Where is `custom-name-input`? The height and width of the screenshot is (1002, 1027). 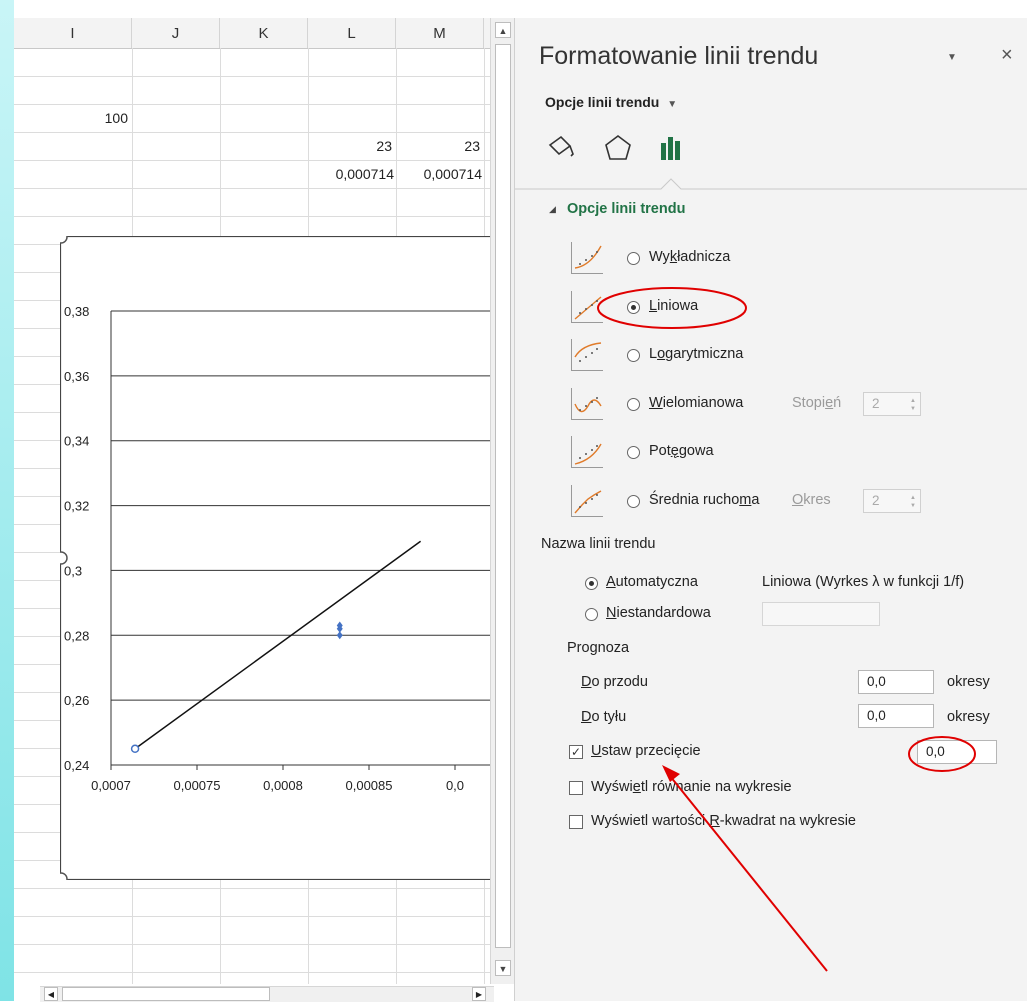 custom-name-input is located at coordinates (821, 614).